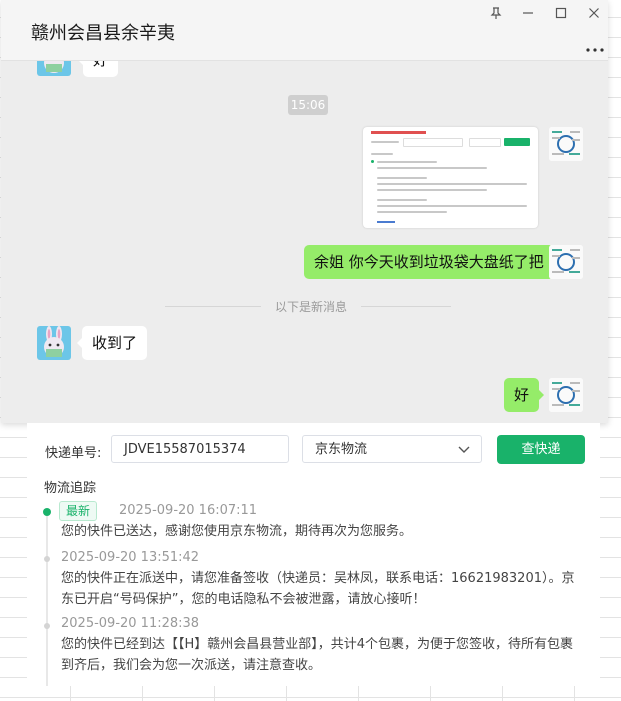 This screenshot has height=701, width=621. Describe the element at coordinates (237, 531) in the screenshot. I see `event-text: 您的快件已送达，感谢您使用京东物流，期待再次为您服务。` at that location.